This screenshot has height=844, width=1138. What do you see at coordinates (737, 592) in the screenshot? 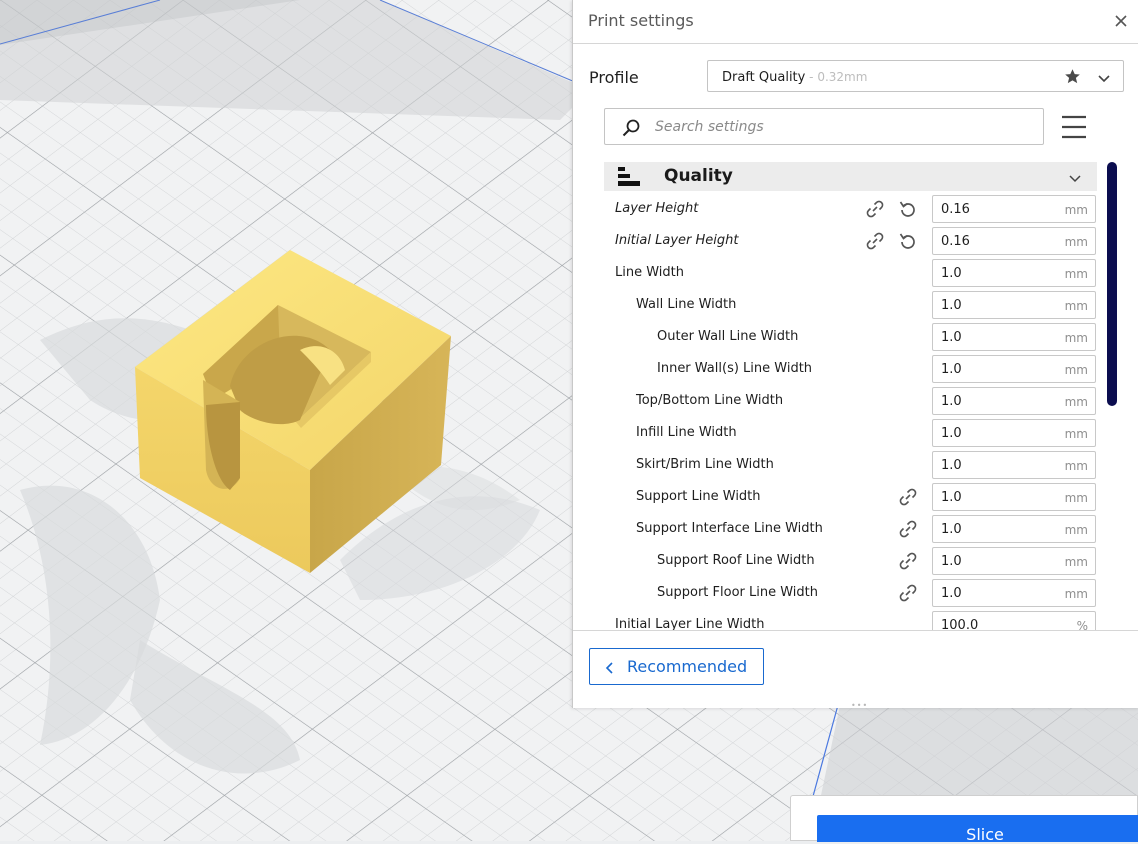
I see `setting-label: Support Floor Line Width` at bounding box center [737, 592].